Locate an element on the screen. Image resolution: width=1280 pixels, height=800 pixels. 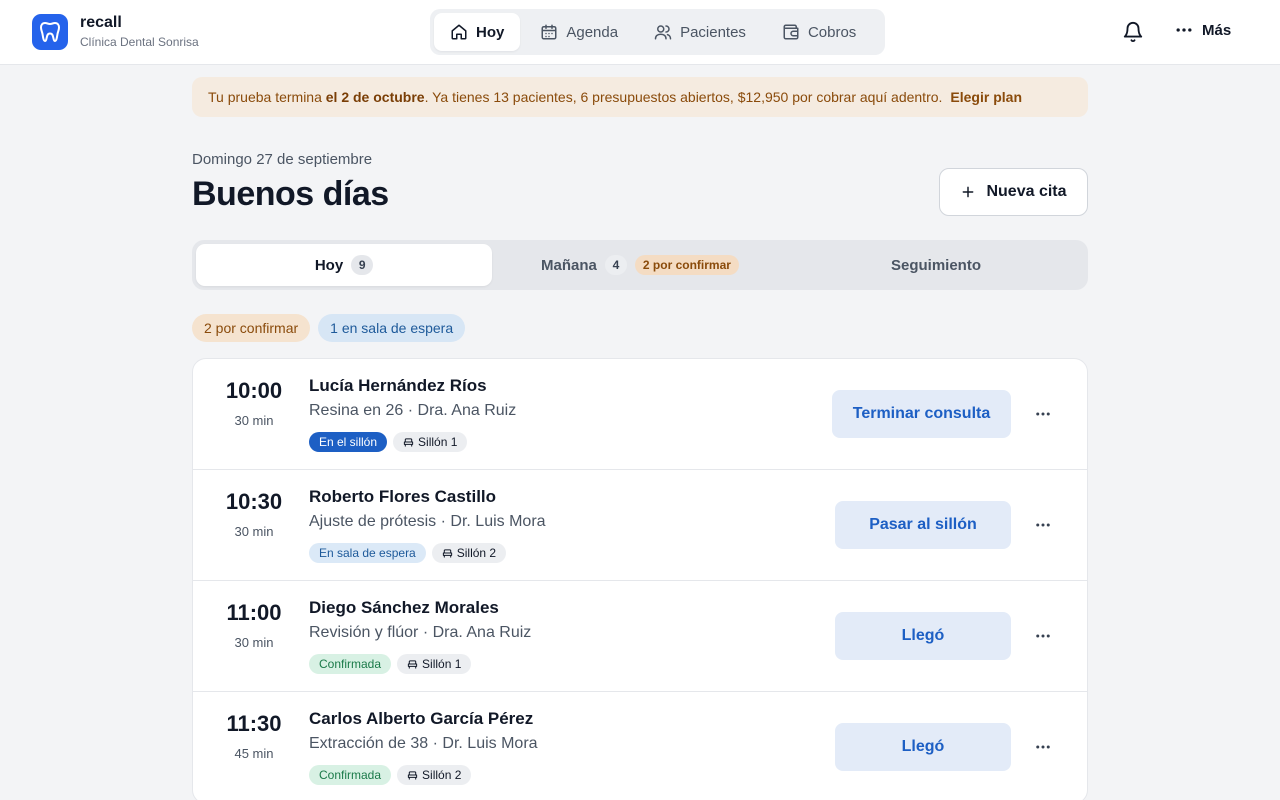
brand-name: recall is located at coordinates (101, 22).